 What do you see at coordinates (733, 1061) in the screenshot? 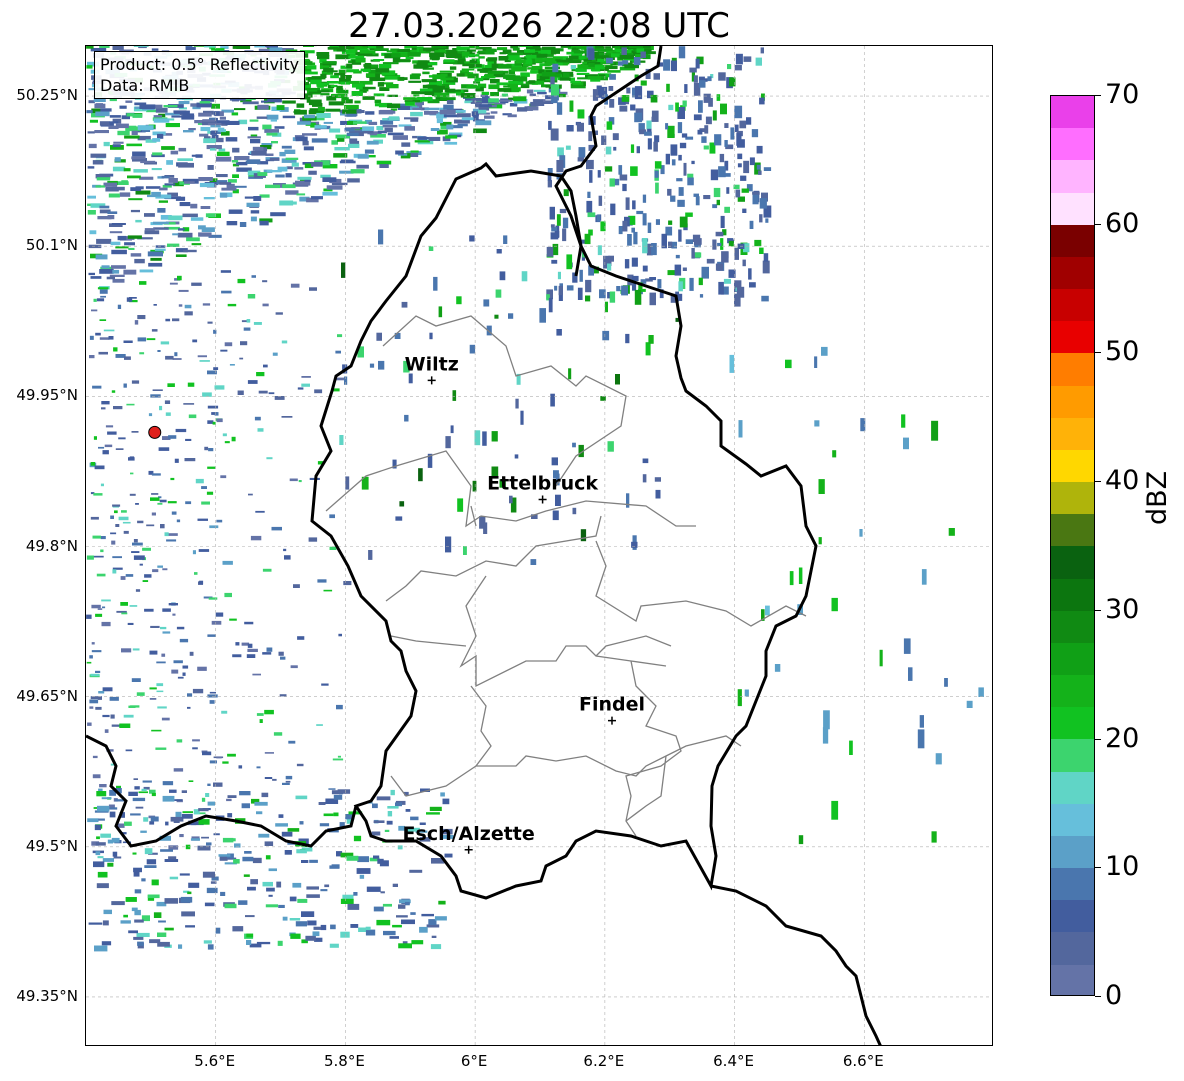
I see `longitude-tick-label: 6.4°E` at bounding box center [733, 1061].